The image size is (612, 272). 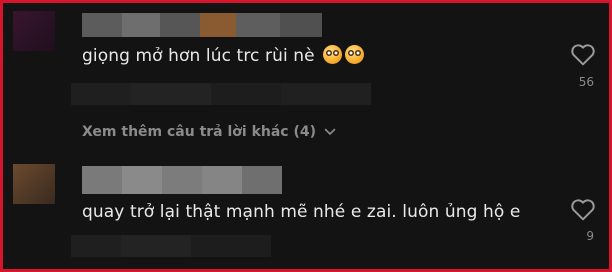 What do you see at coordinates (586, 82) in the screenshot?
I see `like-count: 56` at bounding box center [586, 82].